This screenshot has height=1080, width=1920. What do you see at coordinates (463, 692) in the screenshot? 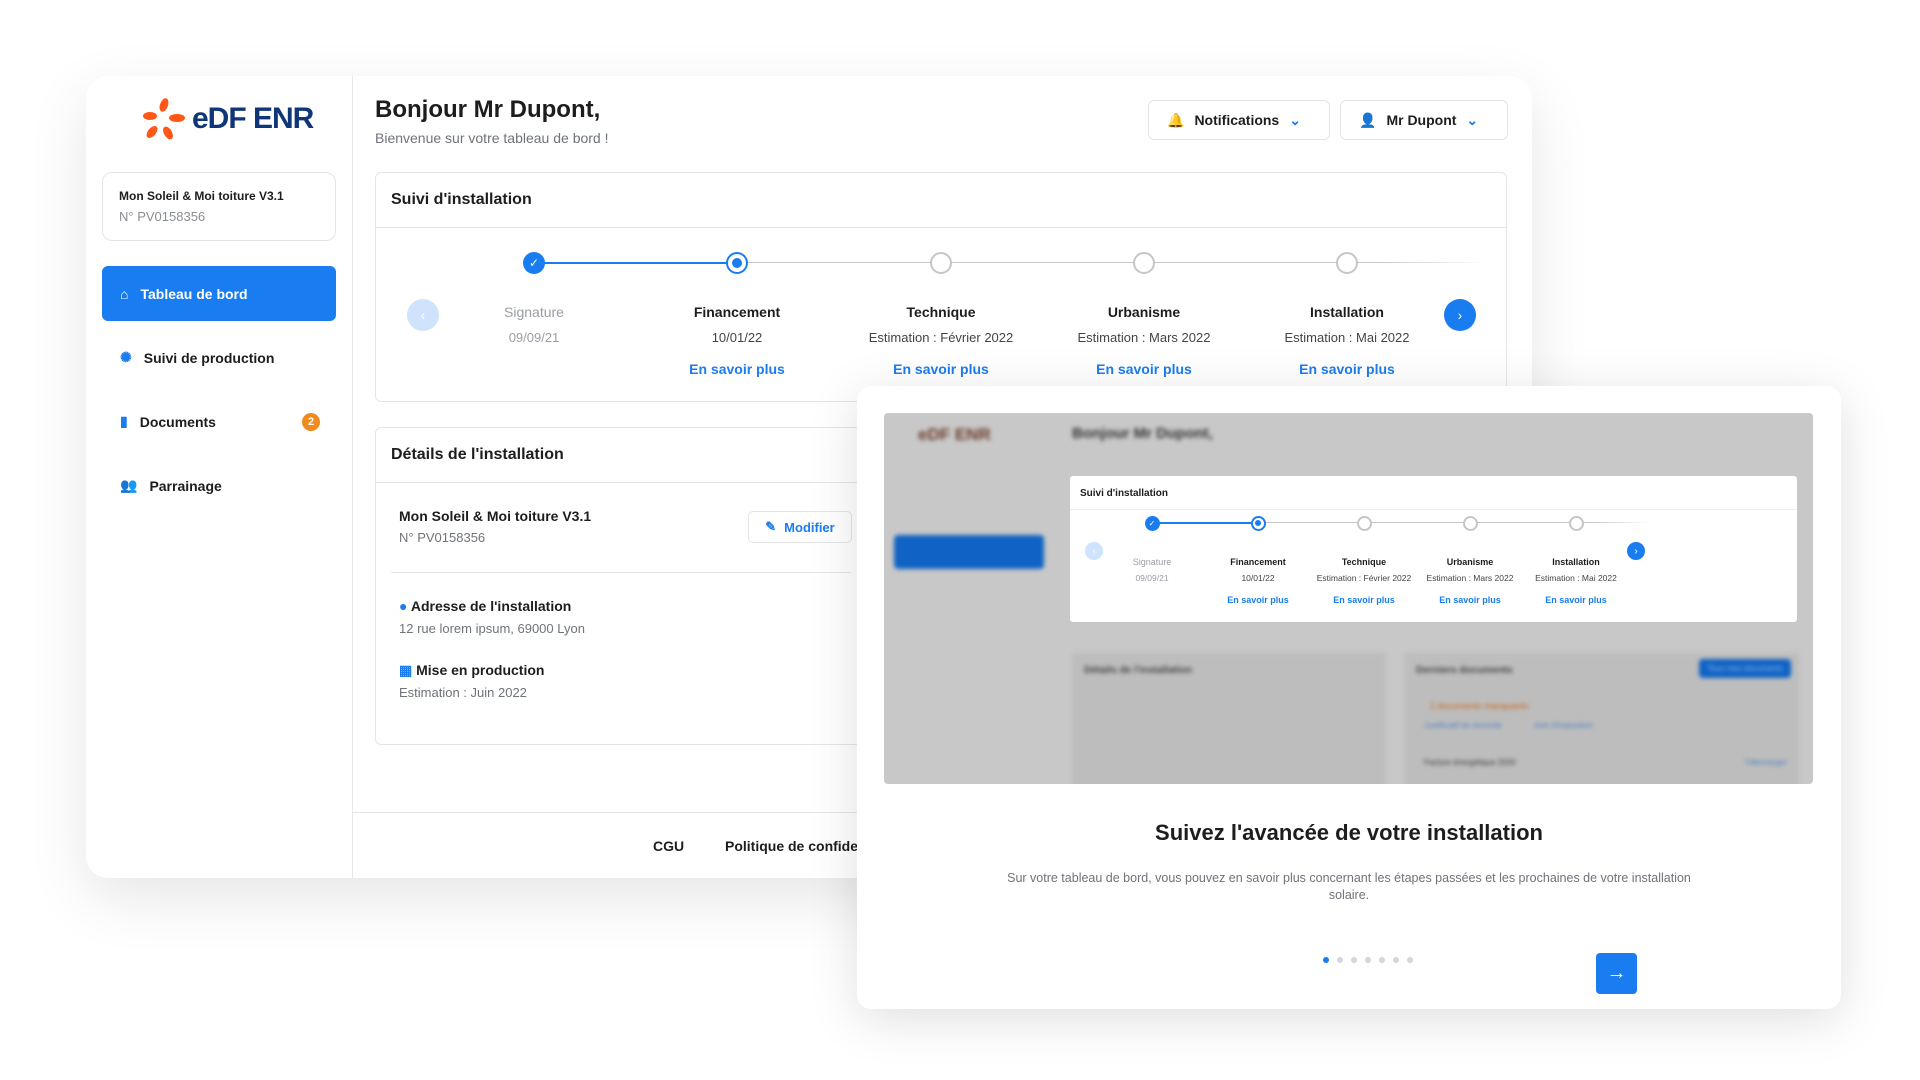
I see `production-value: Estimation : Juin 2022` at bounding box center [463, 692].